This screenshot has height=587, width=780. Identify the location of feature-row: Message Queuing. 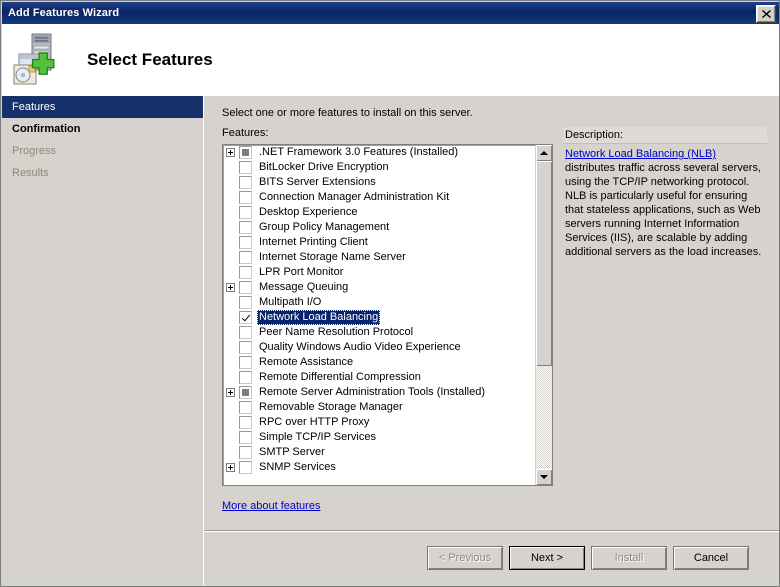
(379, 287).